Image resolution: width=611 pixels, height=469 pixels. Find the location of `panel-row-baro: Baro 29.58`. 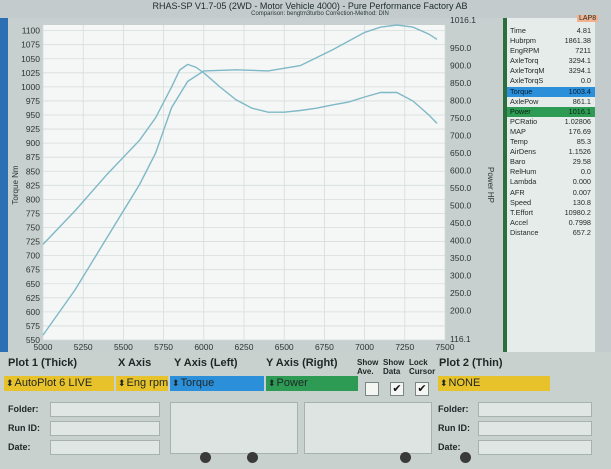

panel-row-baro: Baro 29.58 is located at coordinates (551, 162).